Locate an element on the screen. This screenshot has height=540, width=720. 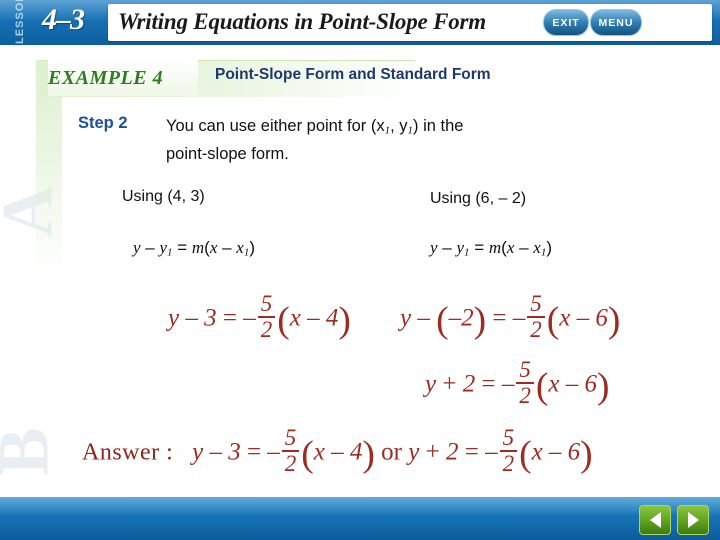
step-text-part1: You can use either point for (x is located at coordinates (275, 126).